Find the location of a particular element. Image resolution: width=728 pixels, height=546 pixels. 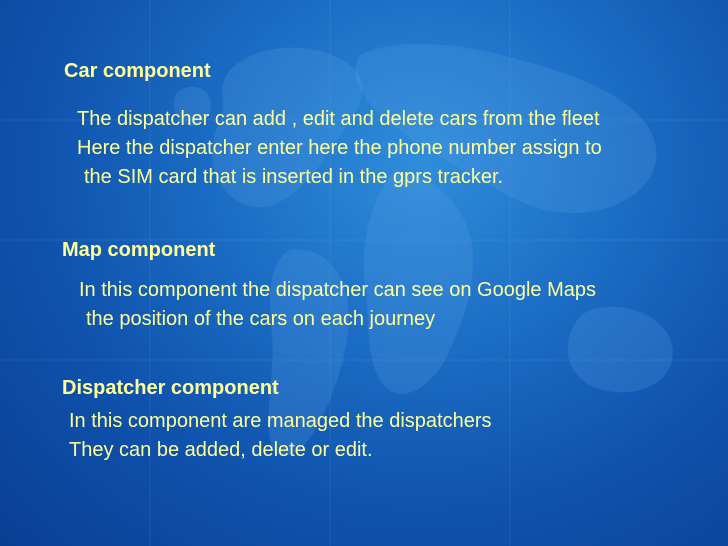

dispatcher-component-line-2: They can be added, delete or edit. is located at coordinates (221, 450).